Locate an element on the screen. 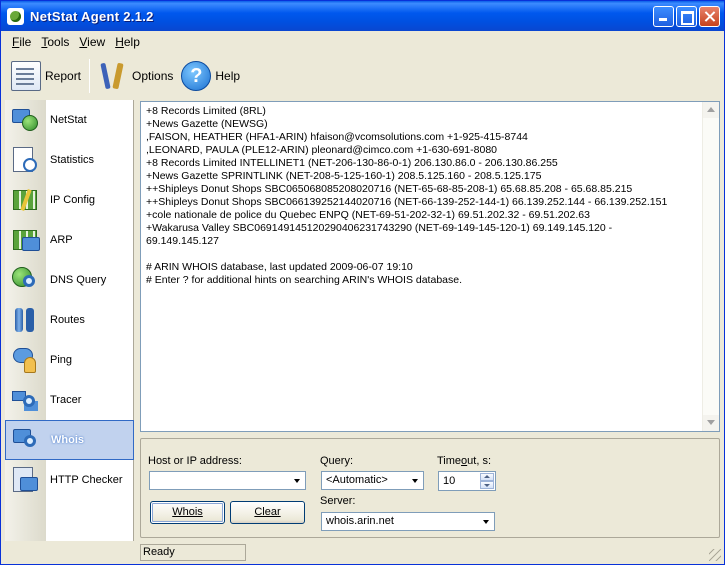  sidebar-item-label: NetStat is located at coordinates (68, 120).